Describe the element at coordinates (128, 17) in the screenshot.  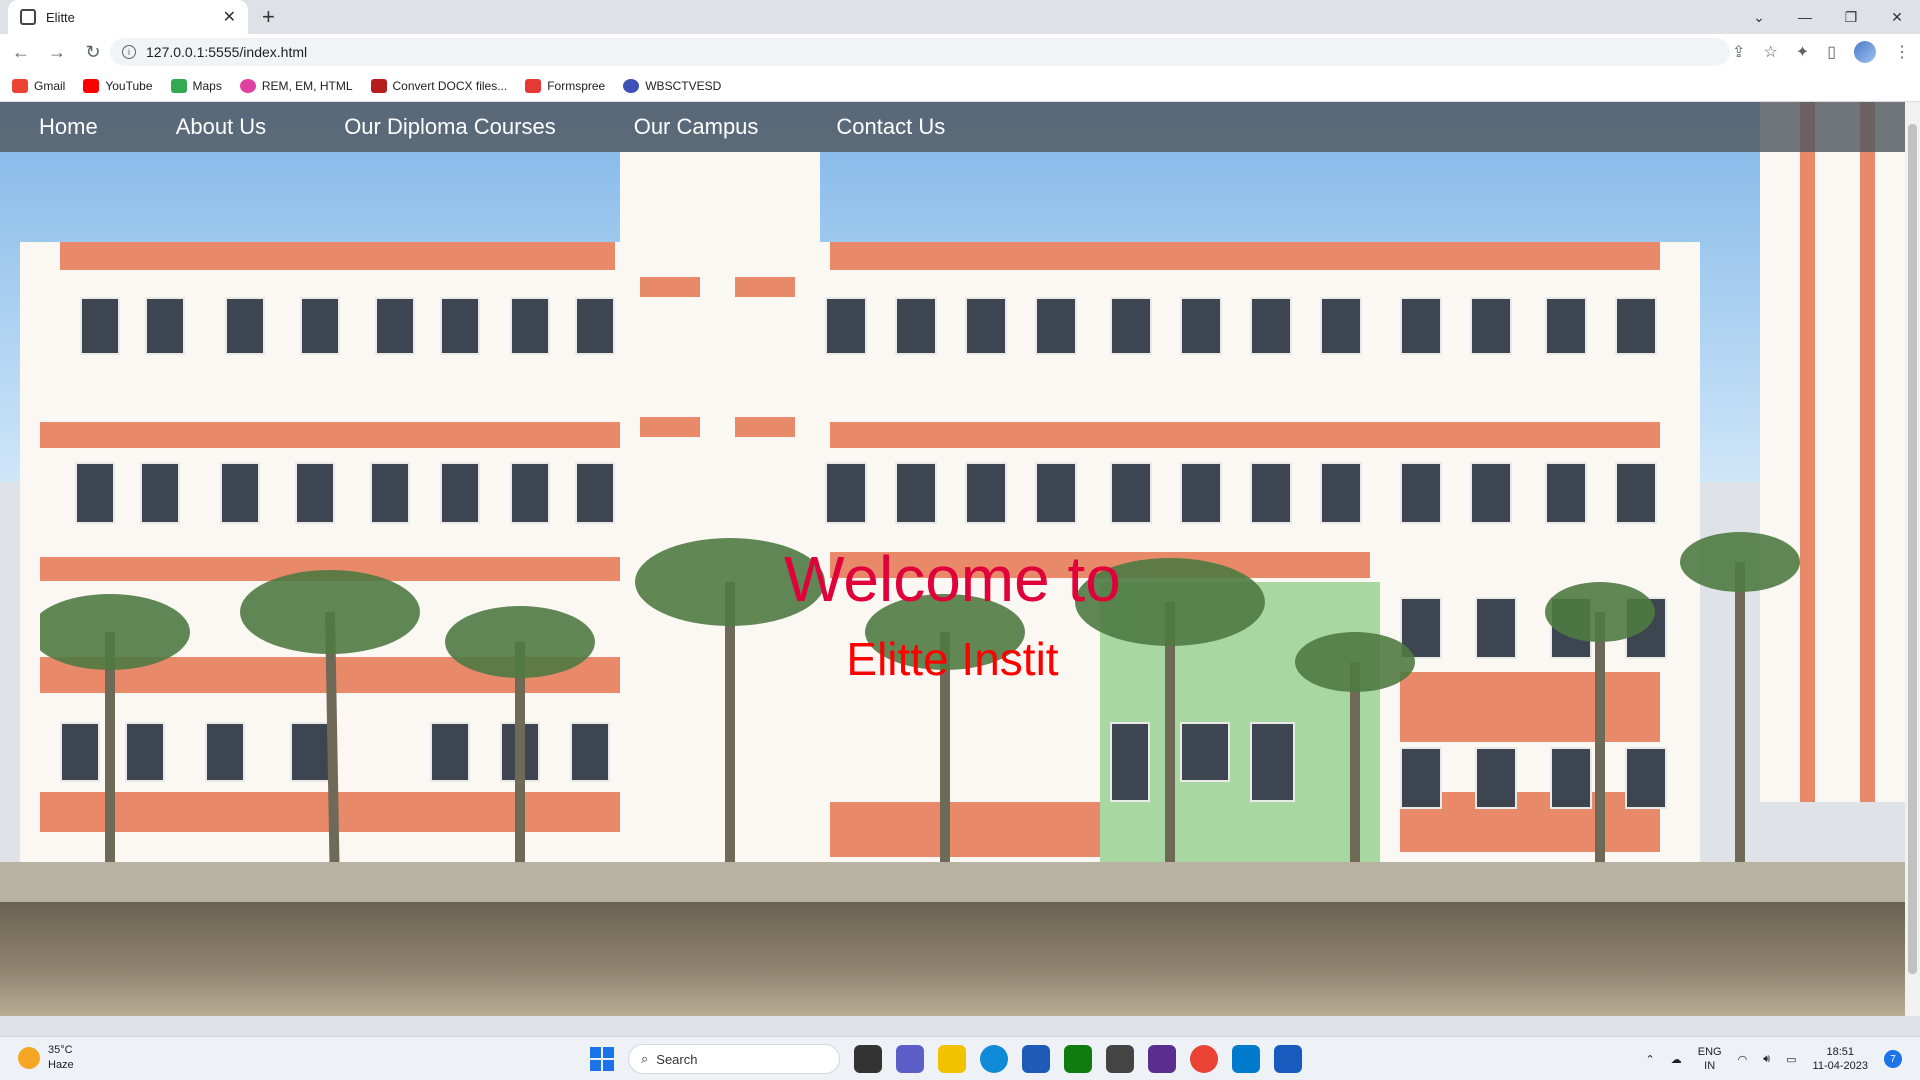
I see `browser-tab: Elitte ✕` at that location.